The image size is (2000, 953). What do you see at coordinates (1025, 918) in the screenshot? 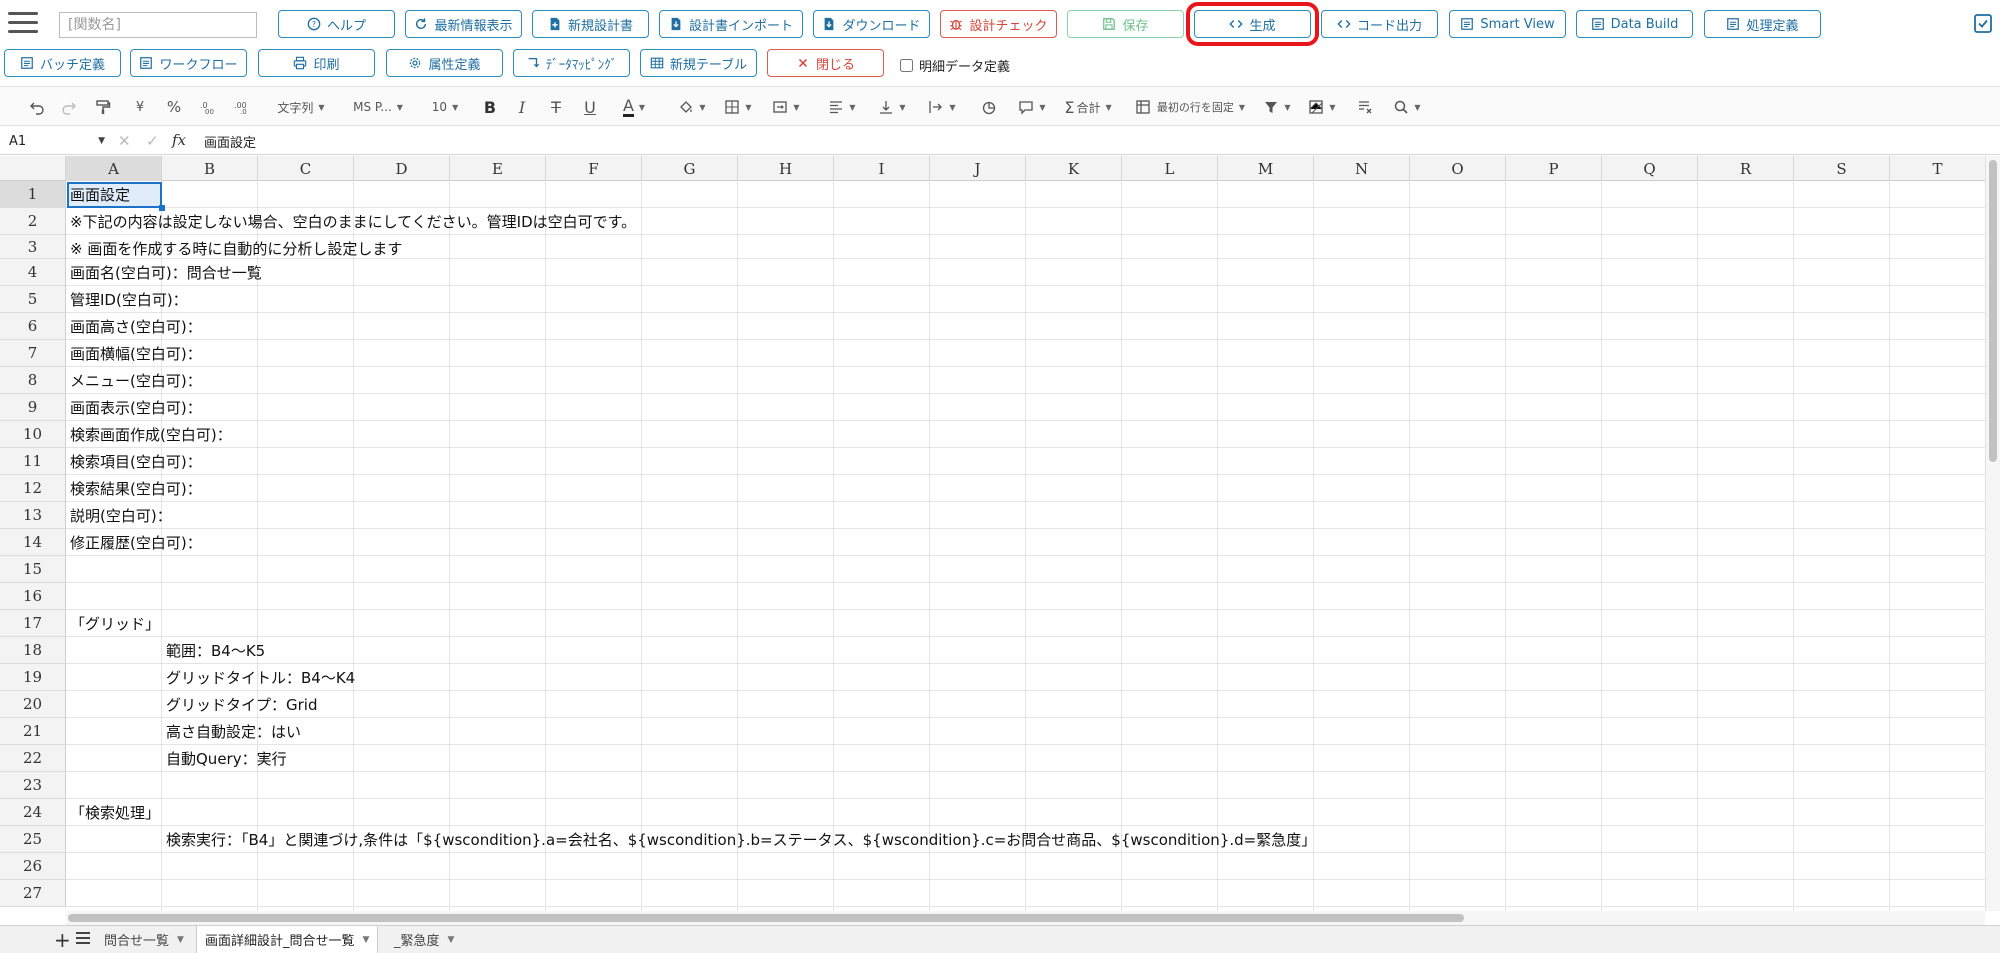
I see `horizontal-scrollbar` at bounding box center [1025, 918].